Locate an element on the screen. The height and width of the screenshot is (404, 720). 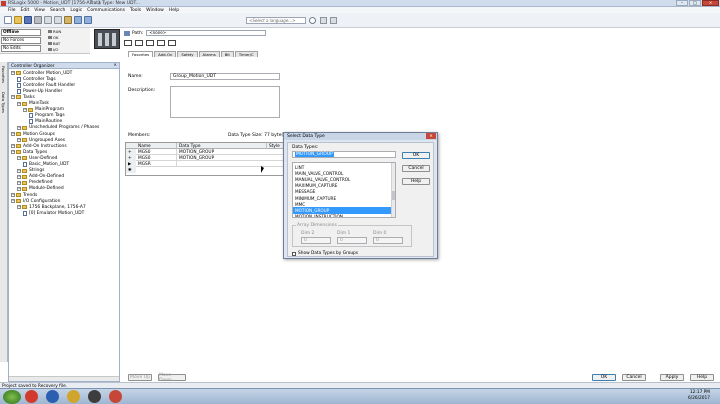
tree-item: − MainProgram is located at coordinates (36, 110).